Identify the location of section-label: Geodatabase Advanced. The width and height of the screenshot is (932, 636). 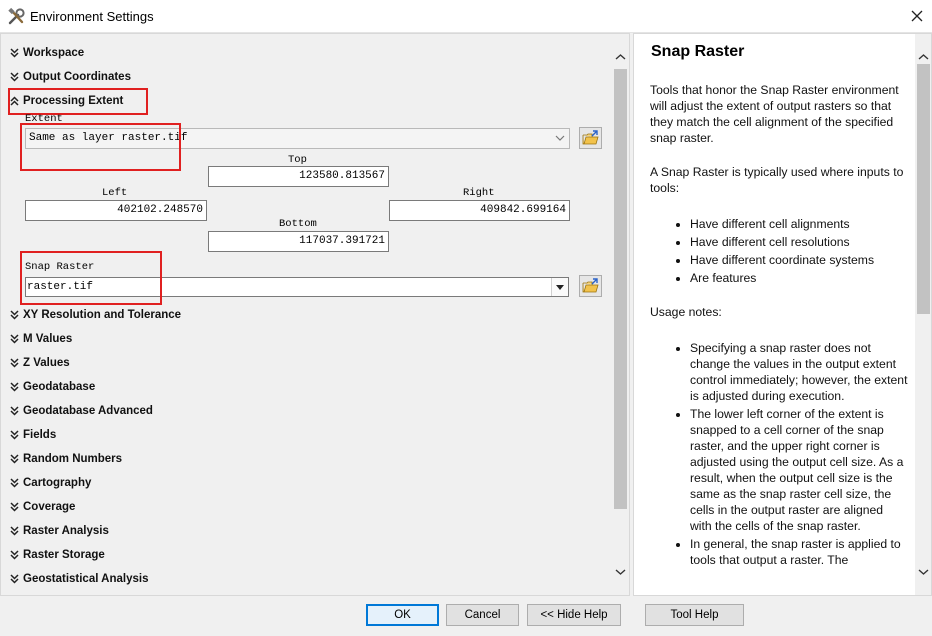
(88, 411).